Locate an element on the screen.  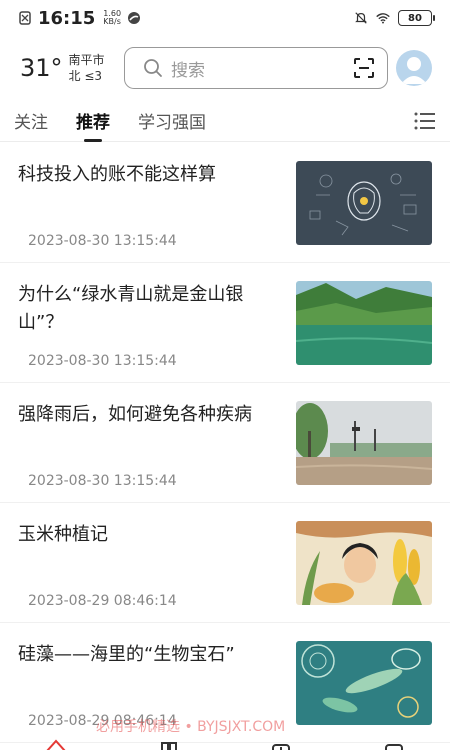
network-speed: 1.60 KB/s is located at coordinates (112, 18).